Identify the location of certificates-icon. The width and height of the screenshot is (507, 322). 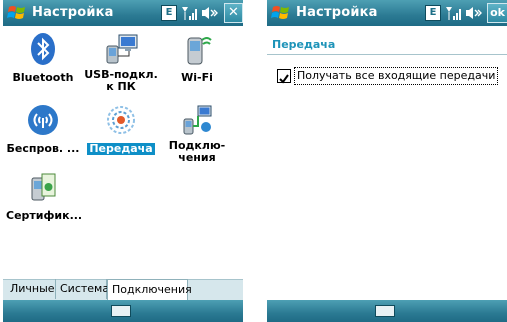
(43, 187).